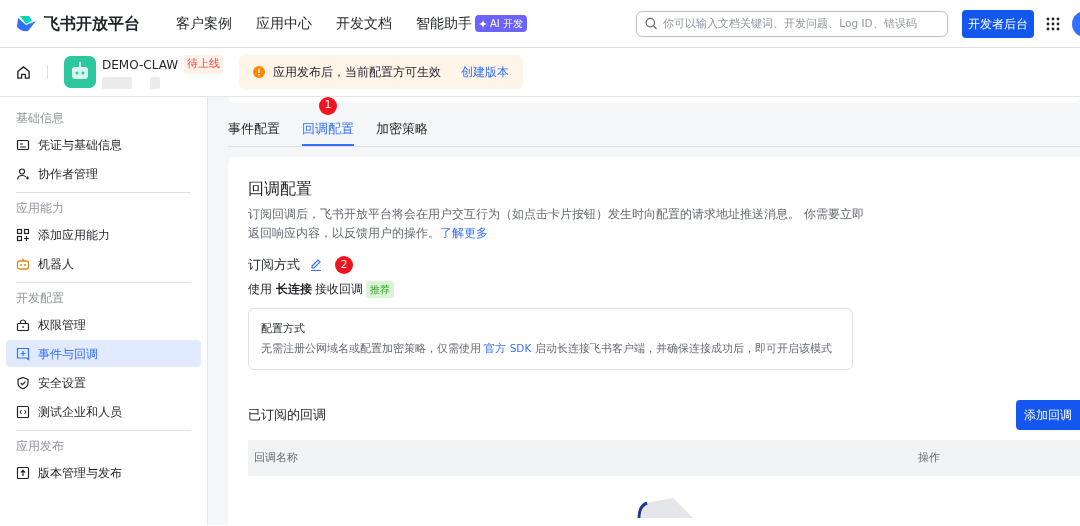 The image size is (1080, 526). What do you see at coordinates (23, 173) in the screenshot?
I see `add-user-icon` at bounding box center [23, 173].